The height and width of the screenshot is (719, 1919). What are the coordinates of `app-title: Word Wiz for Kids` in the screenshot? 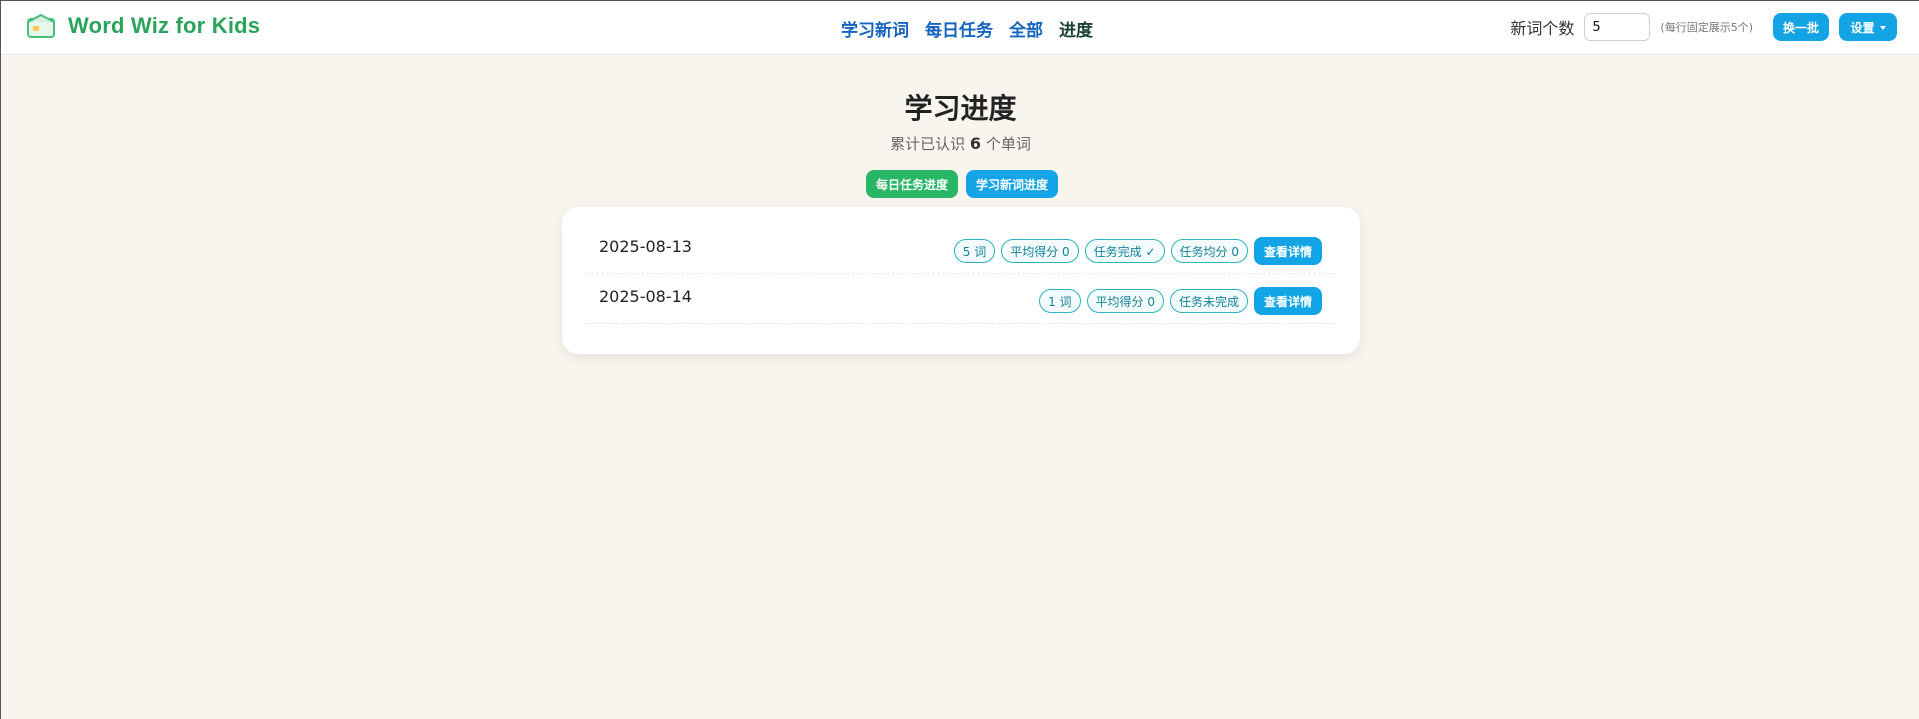 It's located at (164, 25).